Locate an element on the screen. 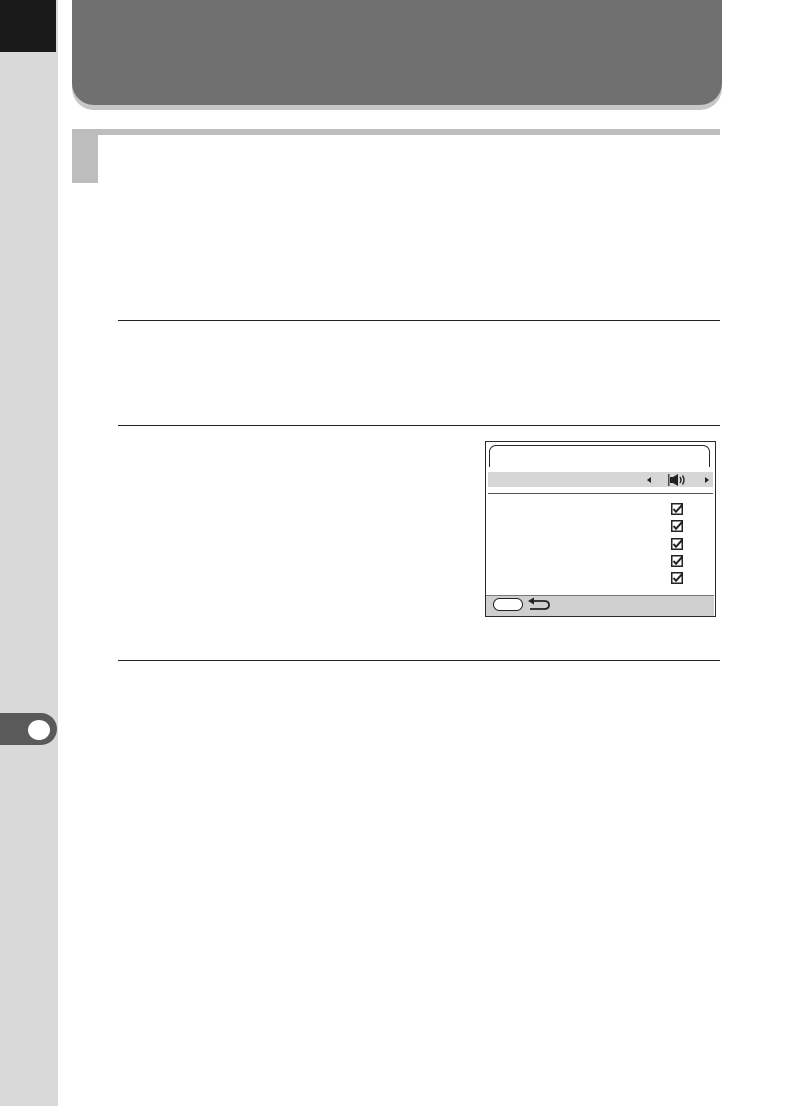  section-marker is located at coordinates (85, 156).